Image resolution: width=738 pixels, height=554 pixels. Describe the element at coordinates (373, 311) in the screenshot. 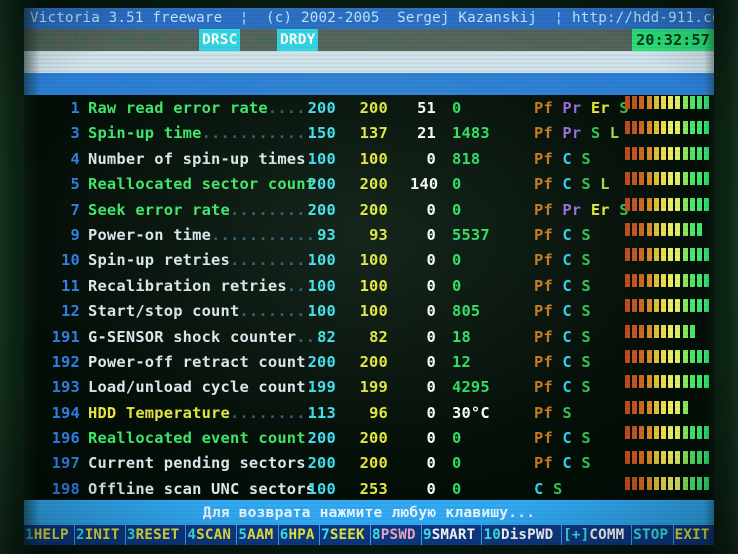

I see `row-worst: 100` at that location.